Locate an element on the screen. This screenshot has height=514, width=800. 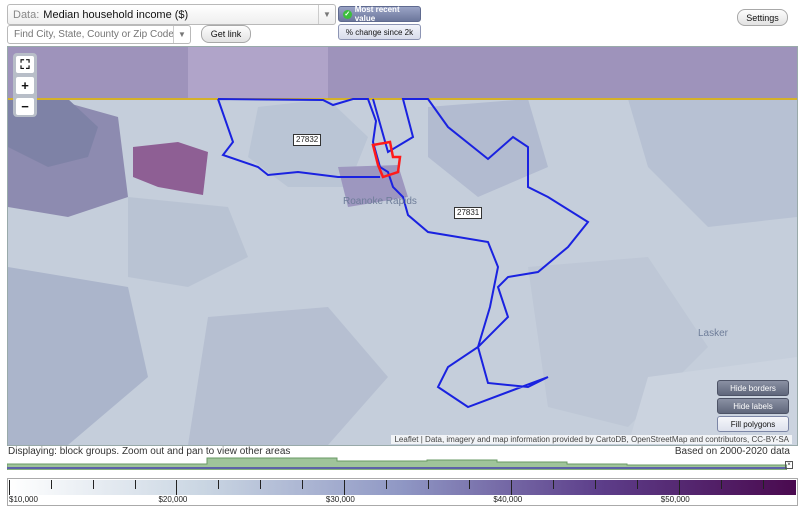
hide-borders-button: Hide borders is located at coordinates (753, 388).